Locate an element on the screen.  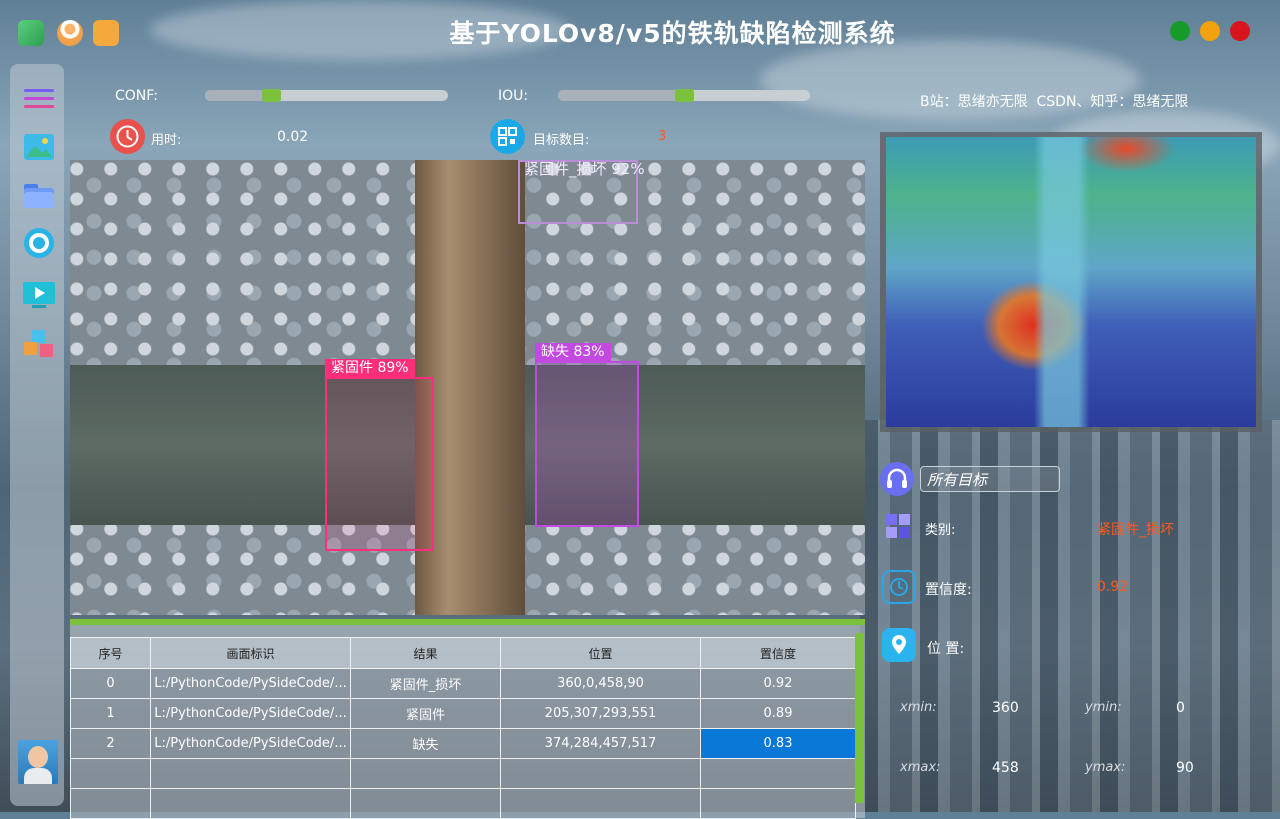
sidebar is located at coordinates (37, 435).